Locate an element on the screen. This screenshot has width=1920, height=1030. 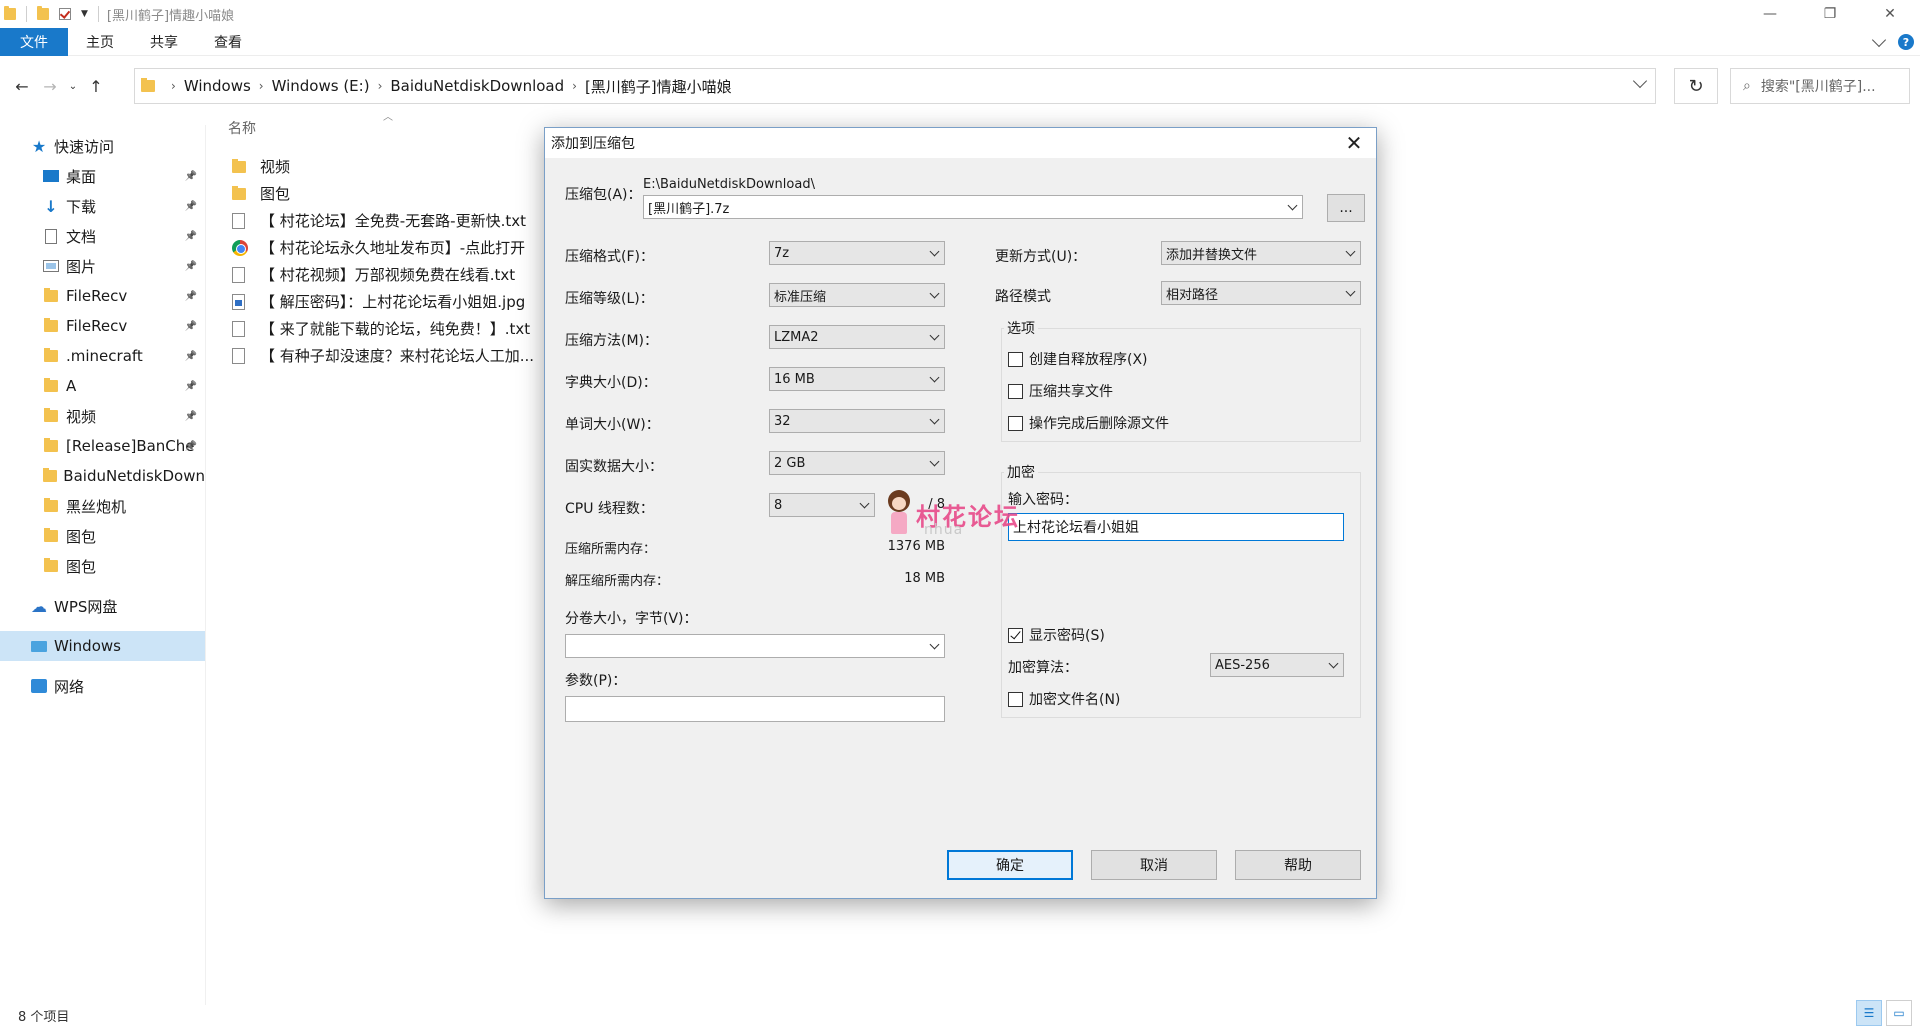
file-row: 【 村花论坛永久地址发布页】-点此打开 is located at coordinates (383, 247).